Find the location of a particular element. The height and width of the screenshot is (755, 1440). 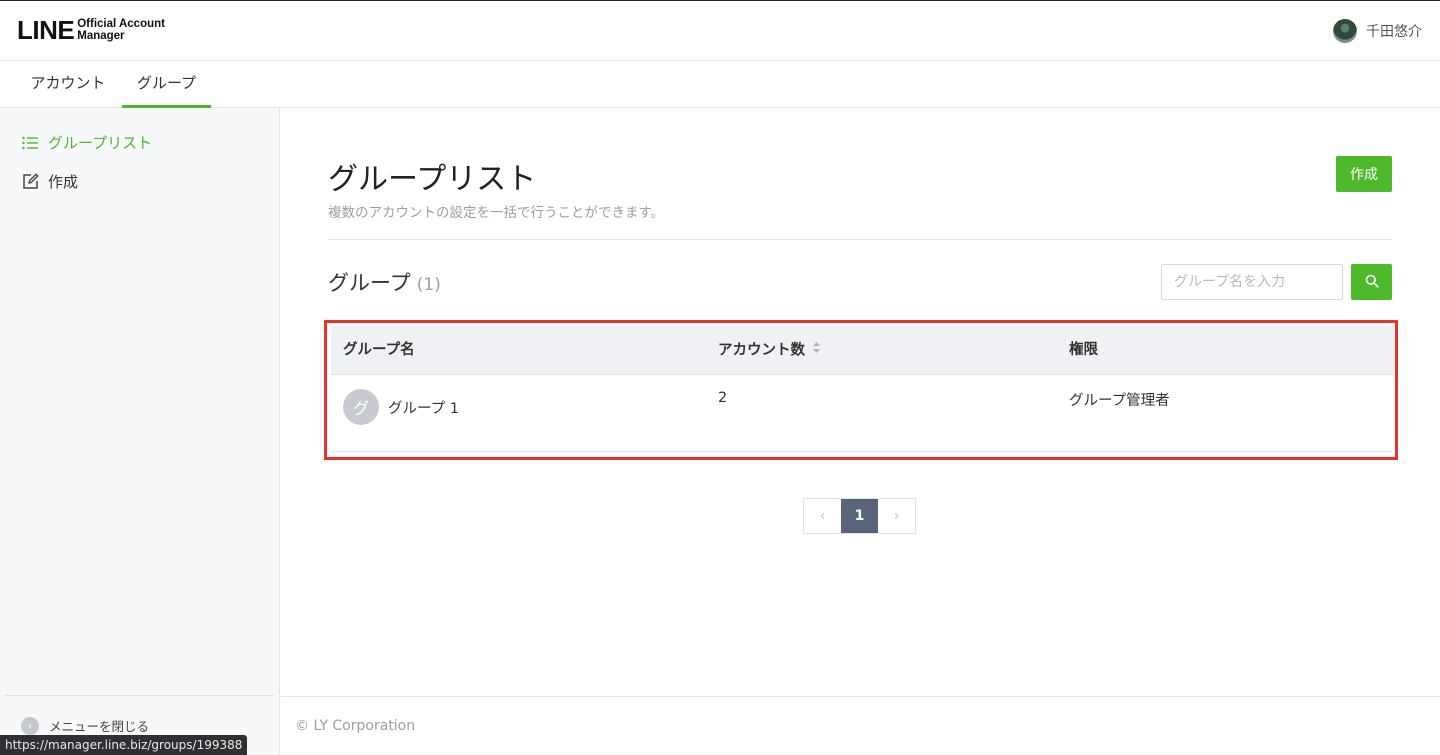

account-count: 2 is located at coordinates (723, 398).